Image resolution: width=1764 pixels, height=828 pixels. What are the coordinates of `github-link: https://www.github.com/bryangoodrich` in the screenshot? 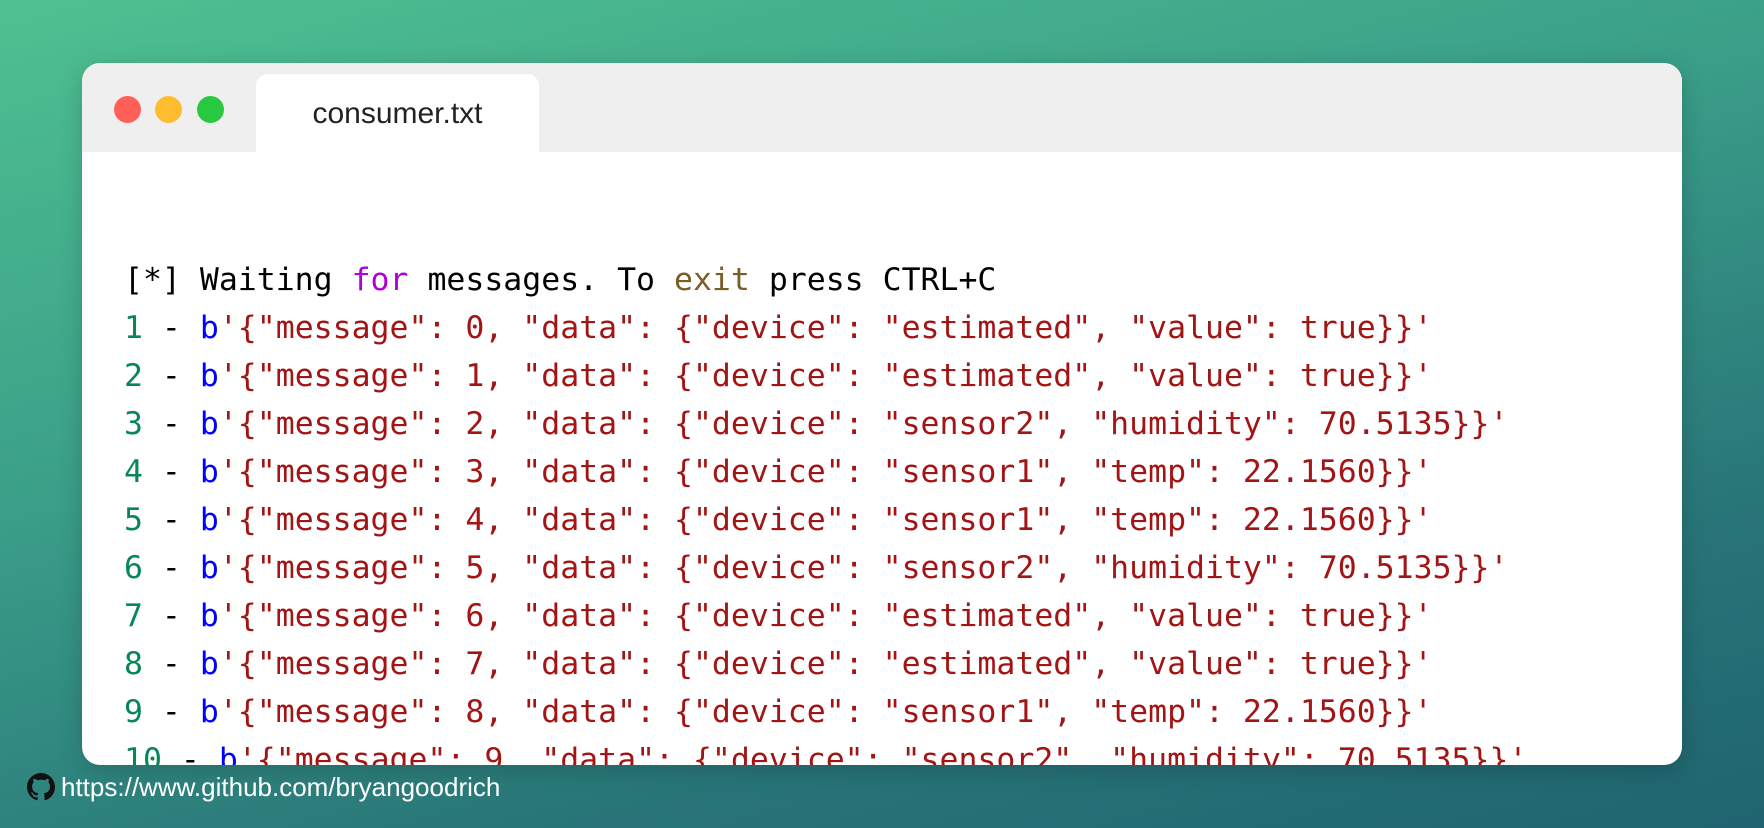 It's located at (280, 787).